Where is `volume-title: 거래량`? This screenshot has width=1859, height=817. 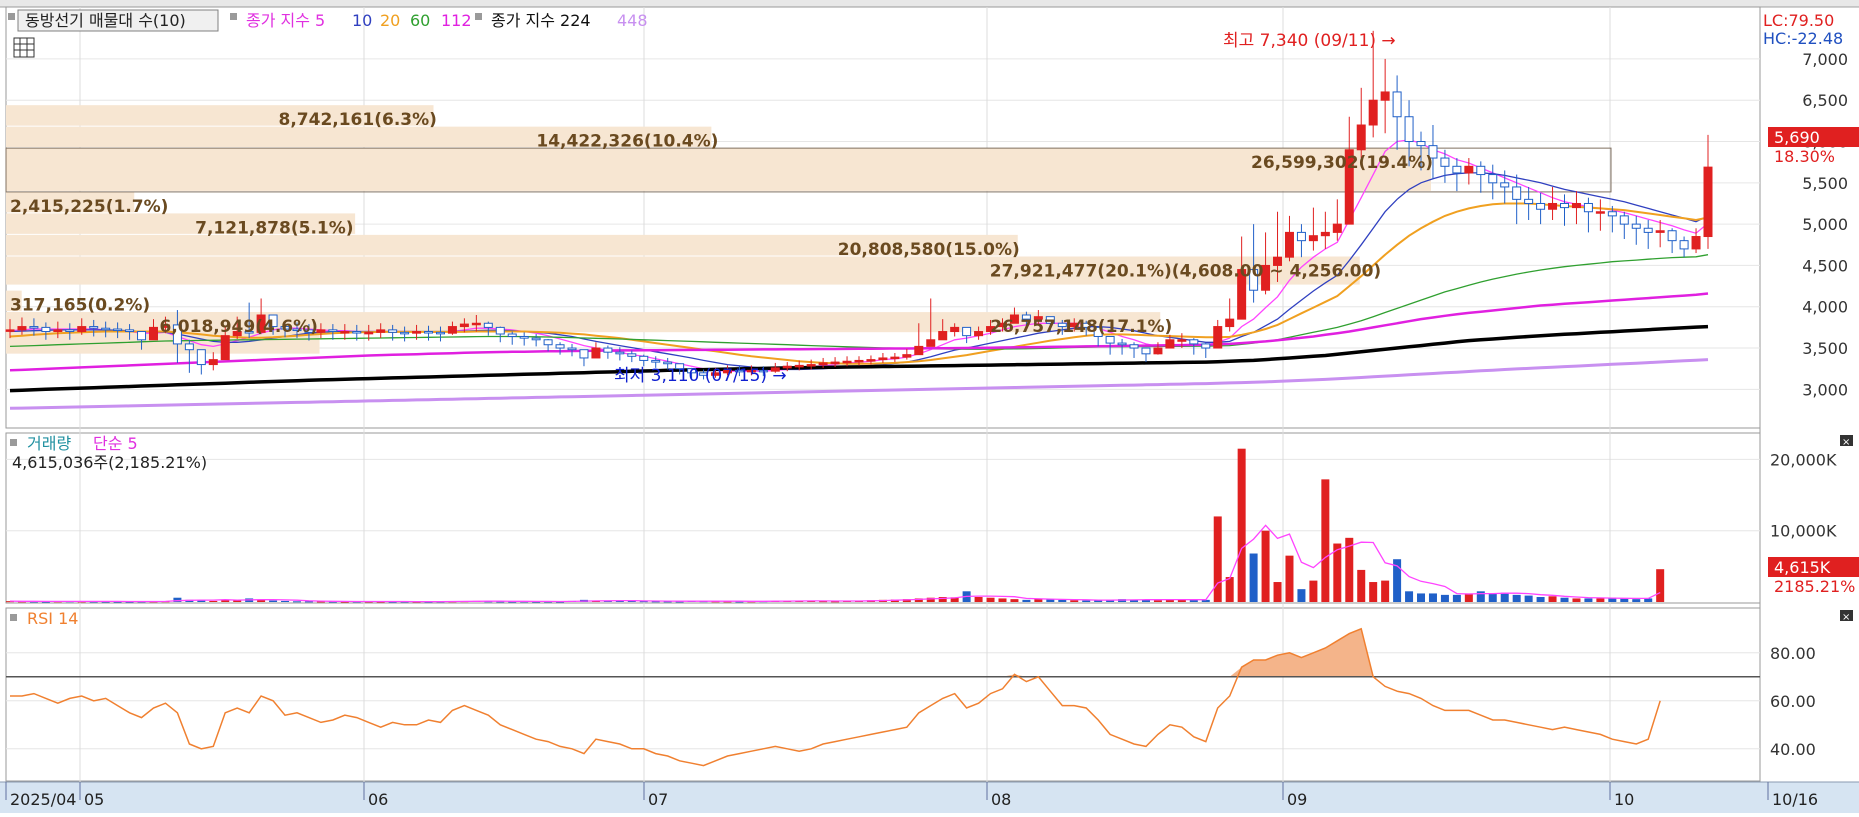
volume-title: 거래량 is located at coordinates (49, 443).